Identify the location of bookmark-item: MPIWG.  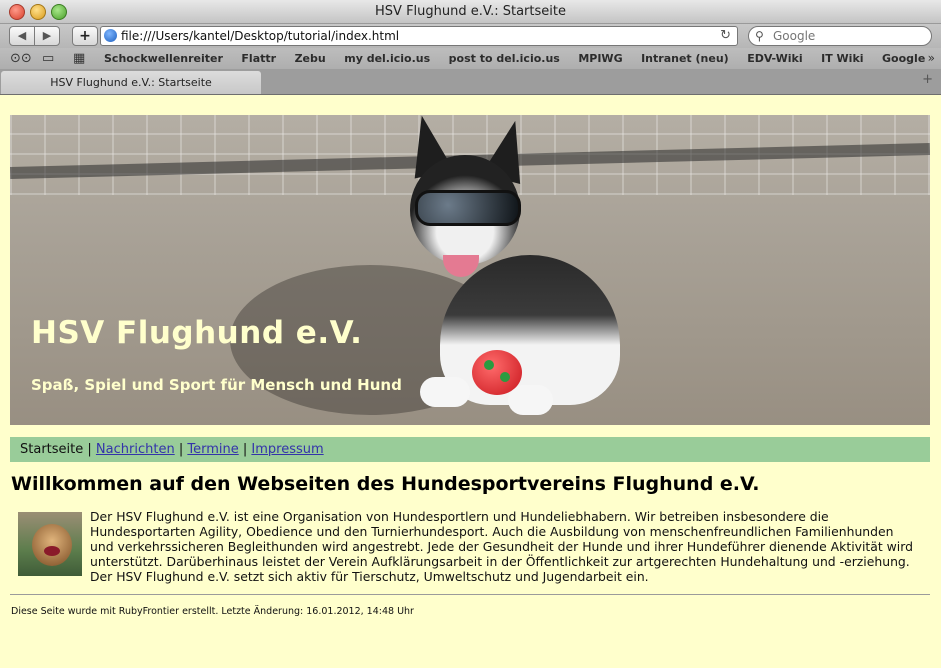
(600, 58).